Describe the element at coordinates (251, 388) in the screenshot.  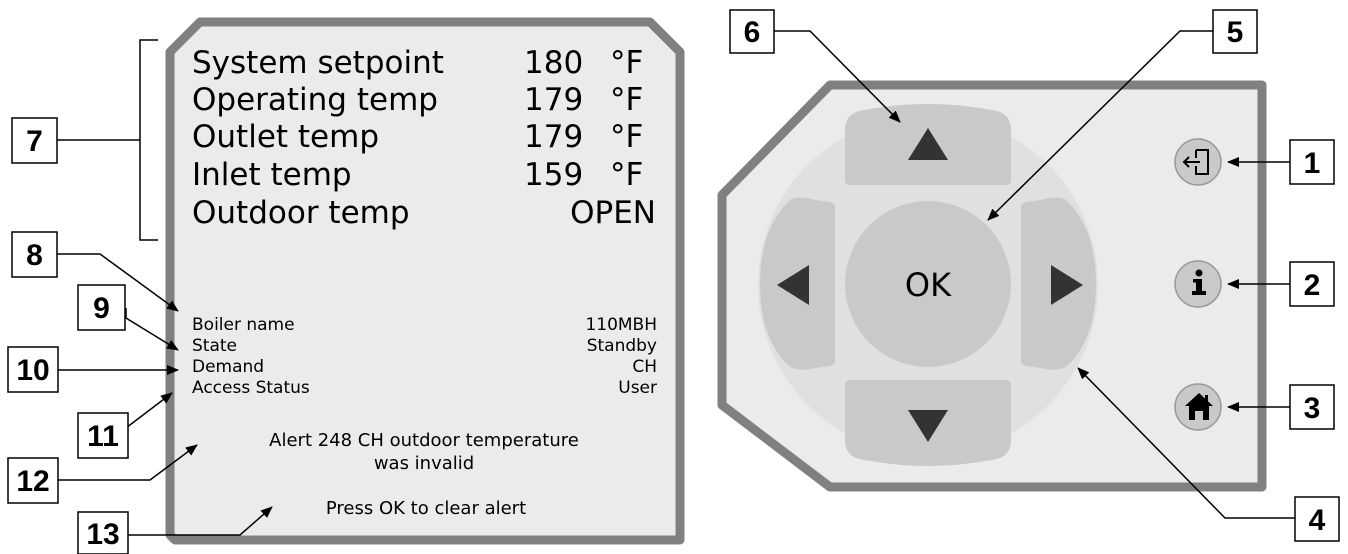
I see `status-label: Access Status` at that location.